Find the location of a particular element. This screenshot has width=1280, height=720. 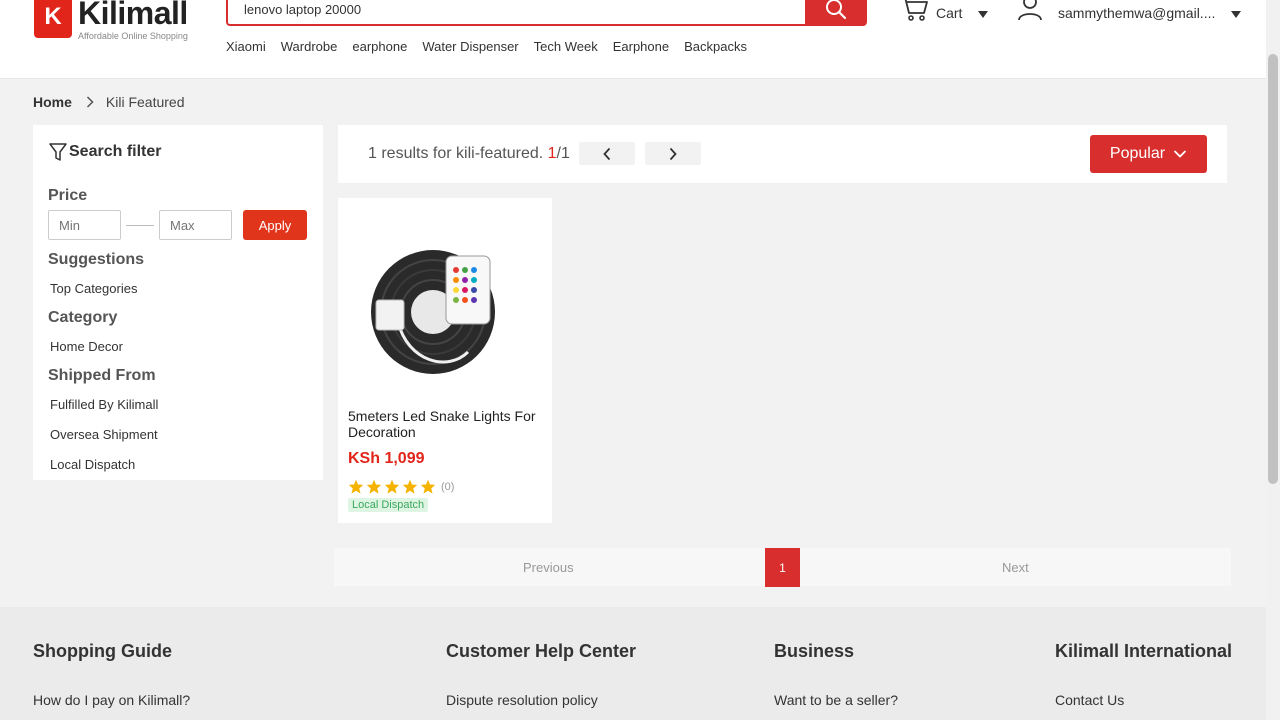

pagination: Previous 1 Next is located at coordinates (782, 567).